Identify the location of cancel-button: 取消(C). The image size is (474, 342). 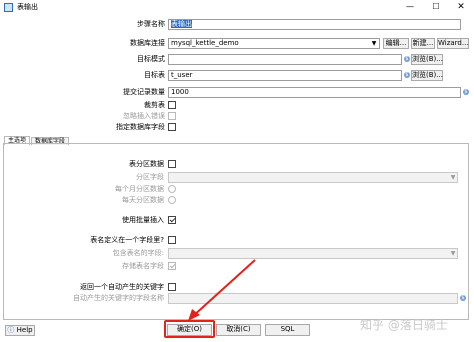
(238, 330).